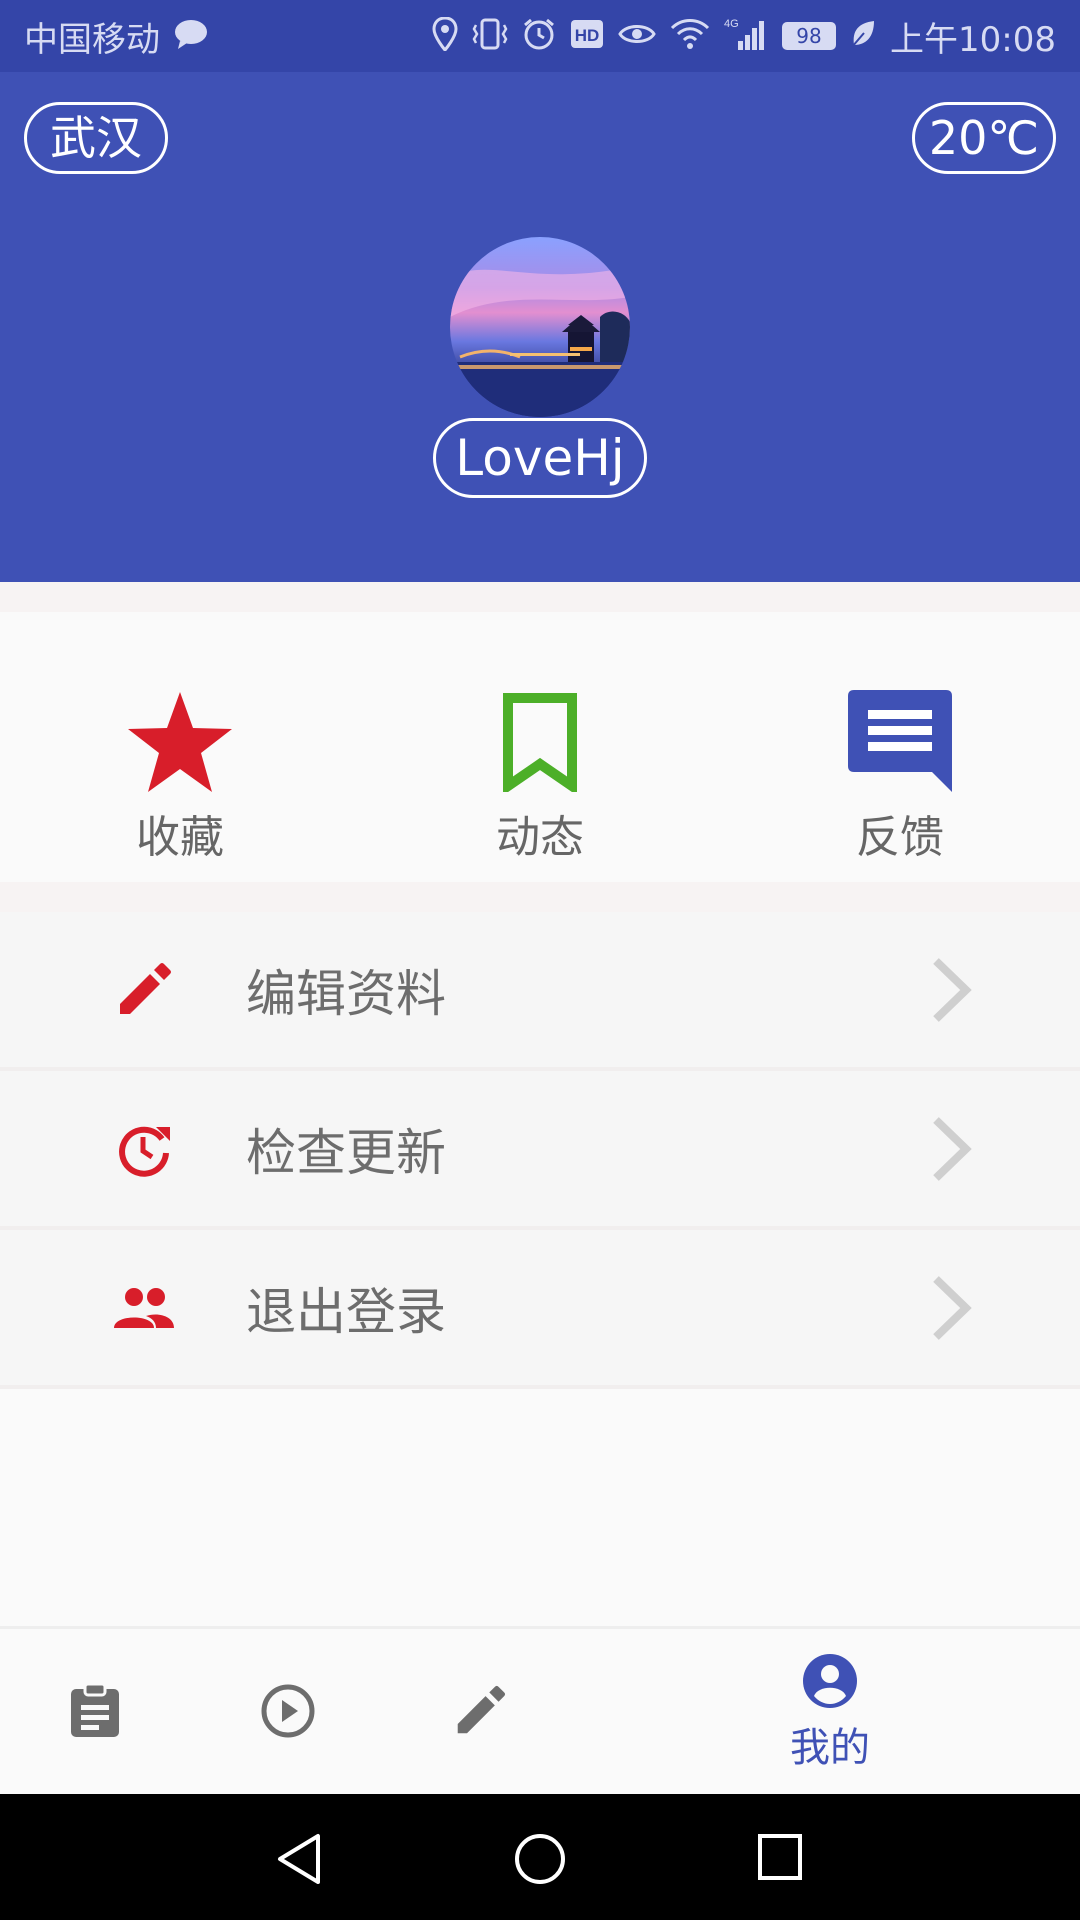 This screenshot has width=1080, height=1920. I want to click on alarm-icon, so click(539, 36).